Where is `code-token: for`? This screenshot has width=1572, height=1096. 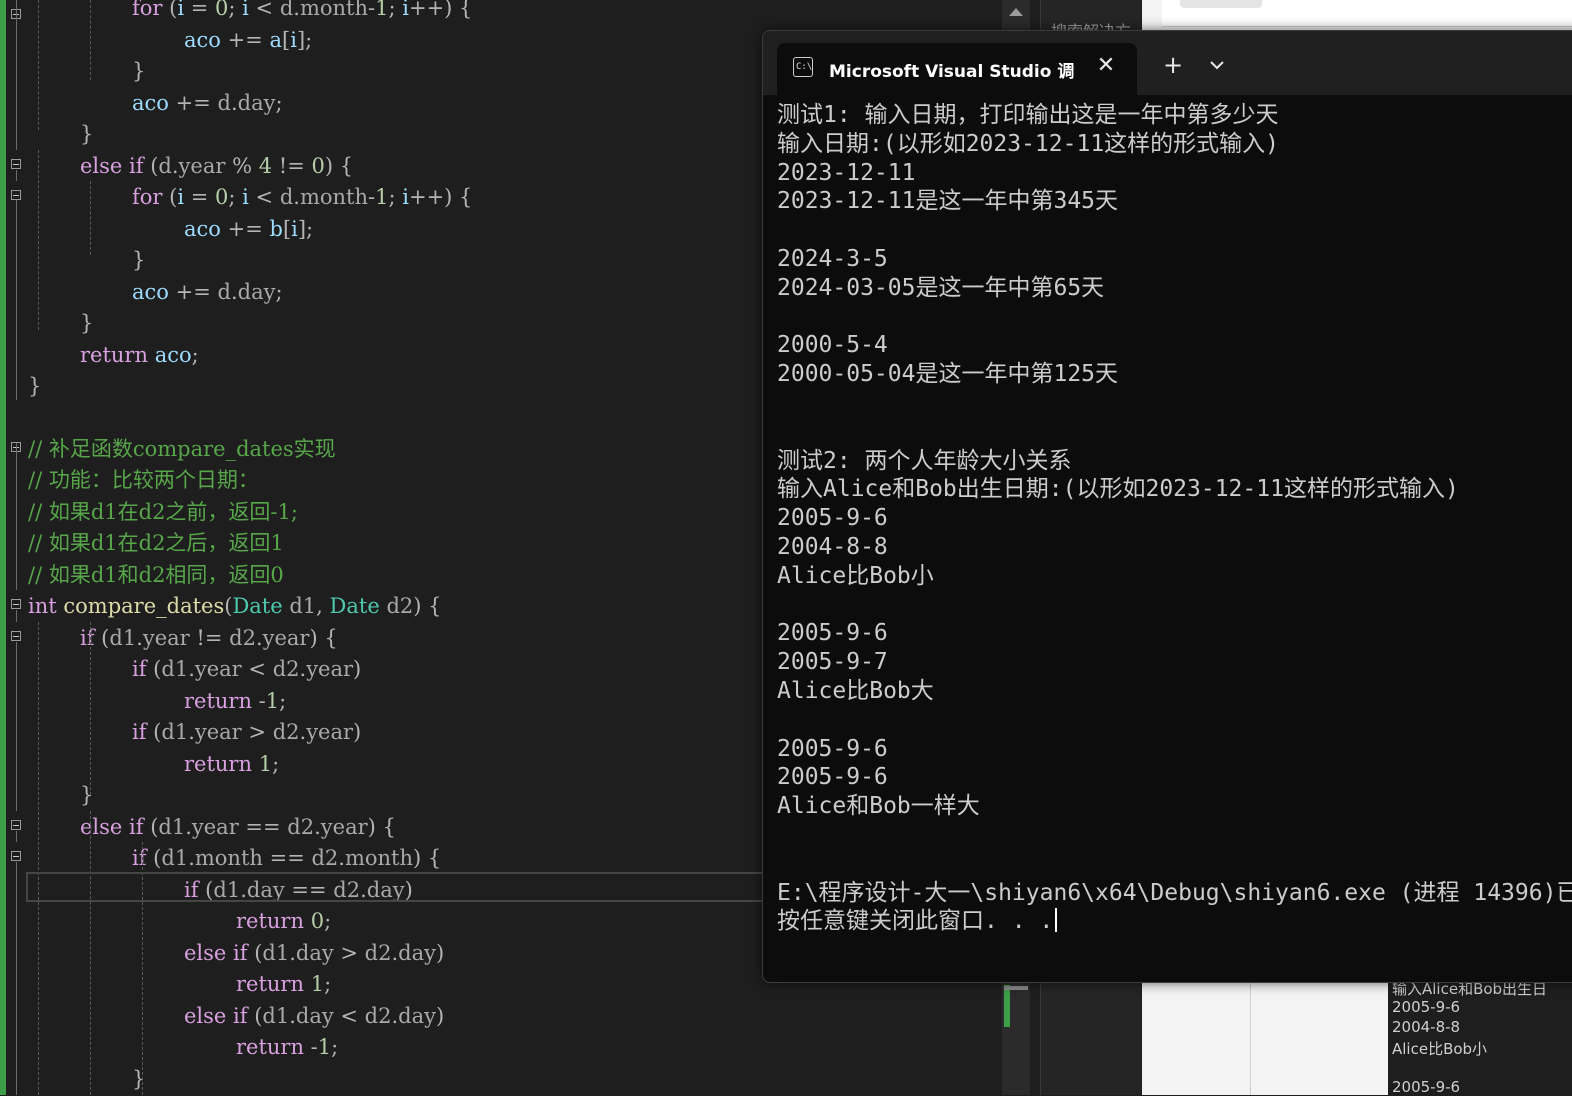
code-token: for is located at coordinates (147, 10).